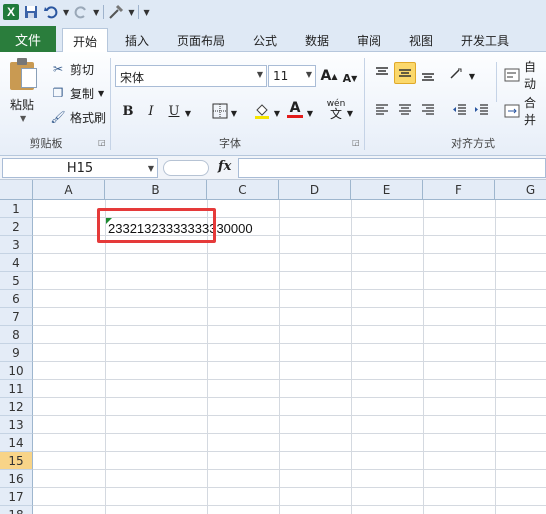 Image resolution: width=546 pixels, height=514 pixels. I want to click on row-header-17: 17, so click(16, 497).